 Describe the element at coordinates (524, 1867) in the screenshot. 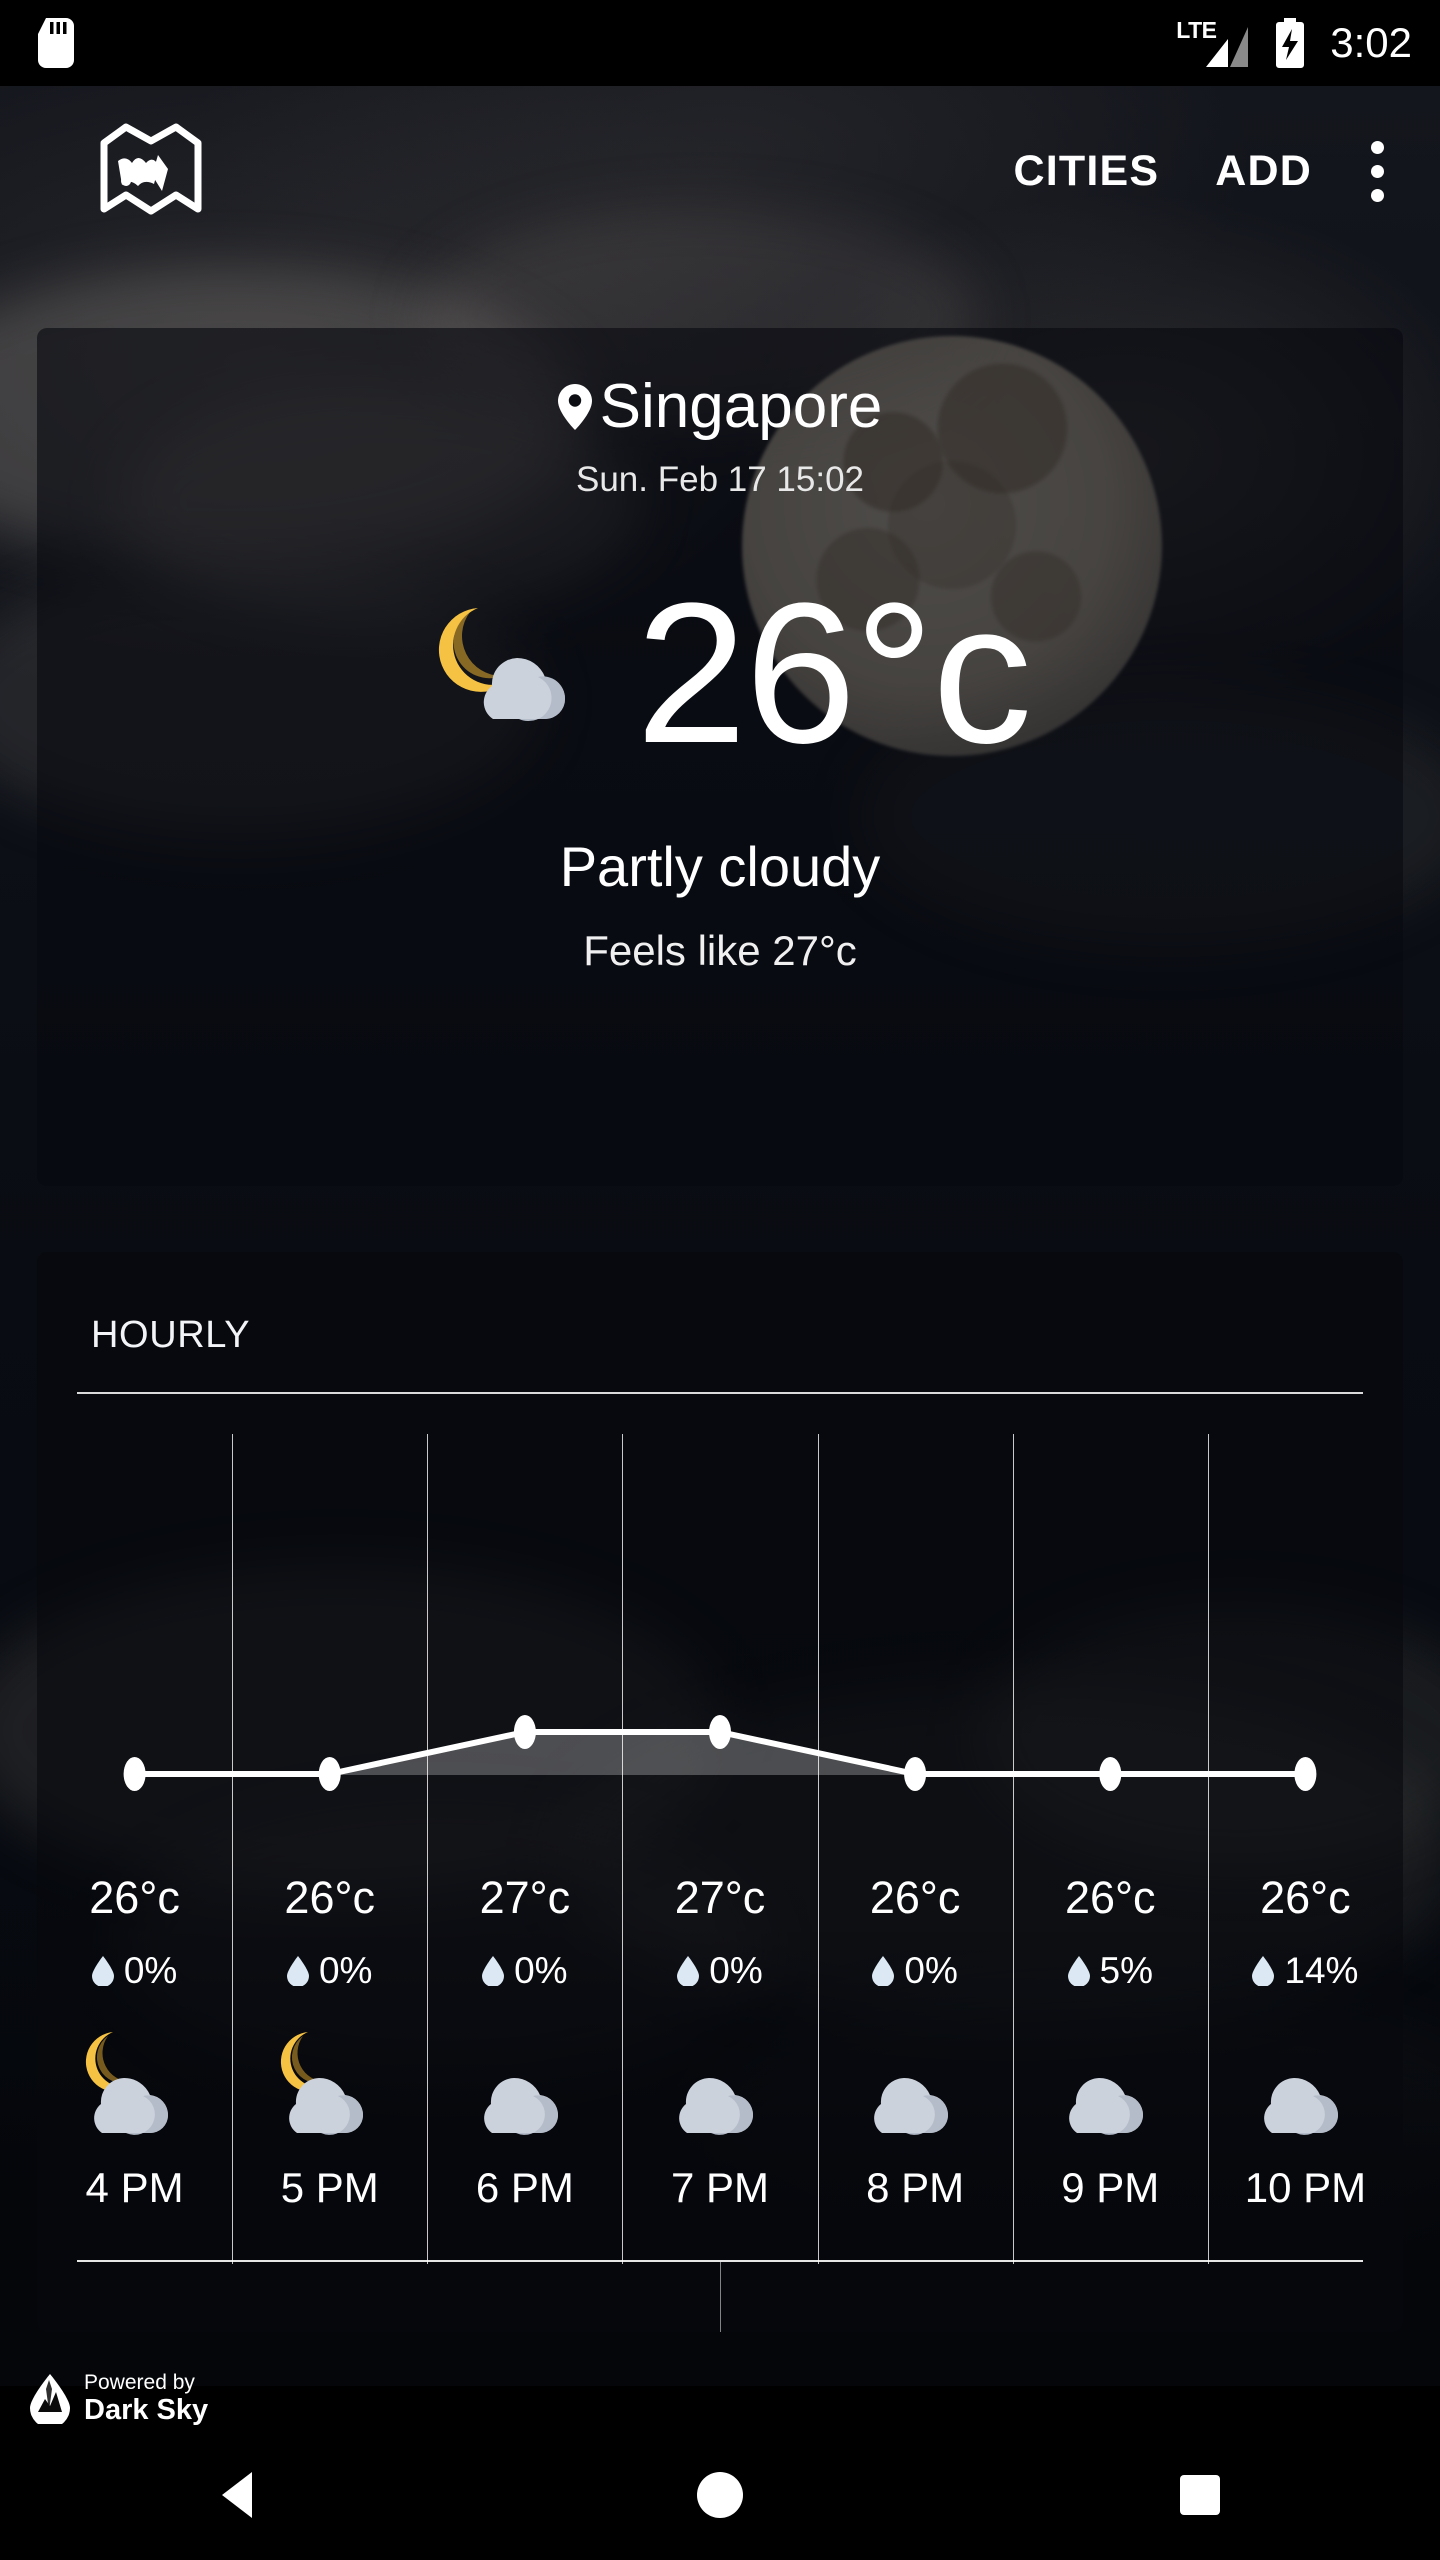

I see `hourly-column: 27°c 0% 6 PM` at that location.